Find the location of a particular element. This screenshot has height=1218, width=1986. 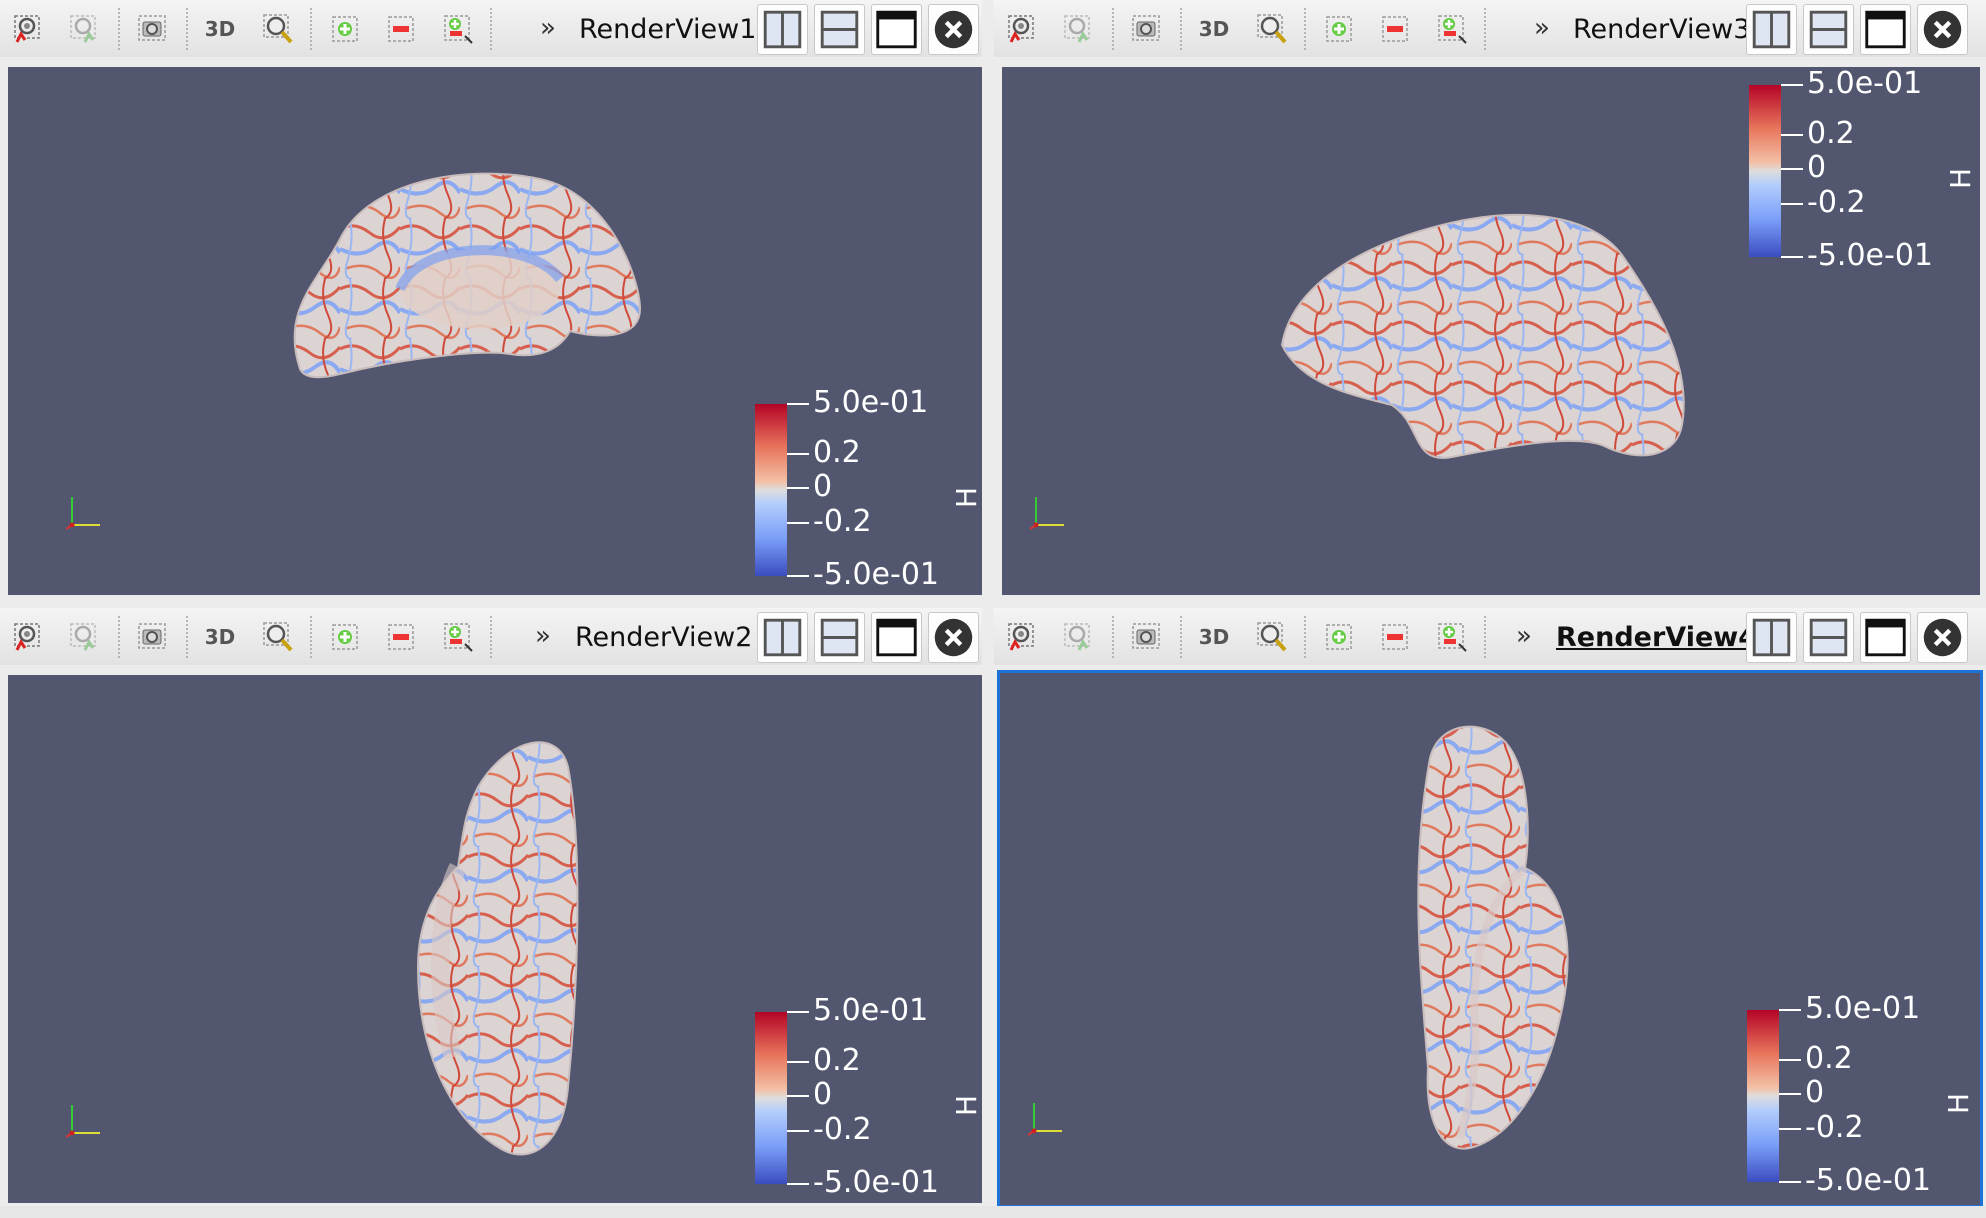

view-title: RenderView2 is located at coordinates (663, 637).